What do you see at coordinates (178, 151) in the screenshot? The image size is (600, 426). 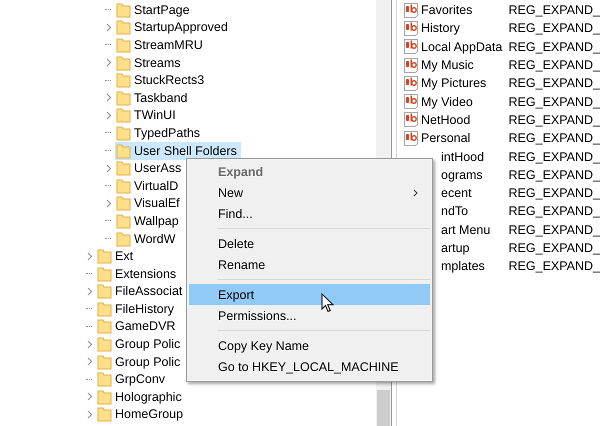 I see `tree-item: User Shell Folders` at bounding box center [178, 151].